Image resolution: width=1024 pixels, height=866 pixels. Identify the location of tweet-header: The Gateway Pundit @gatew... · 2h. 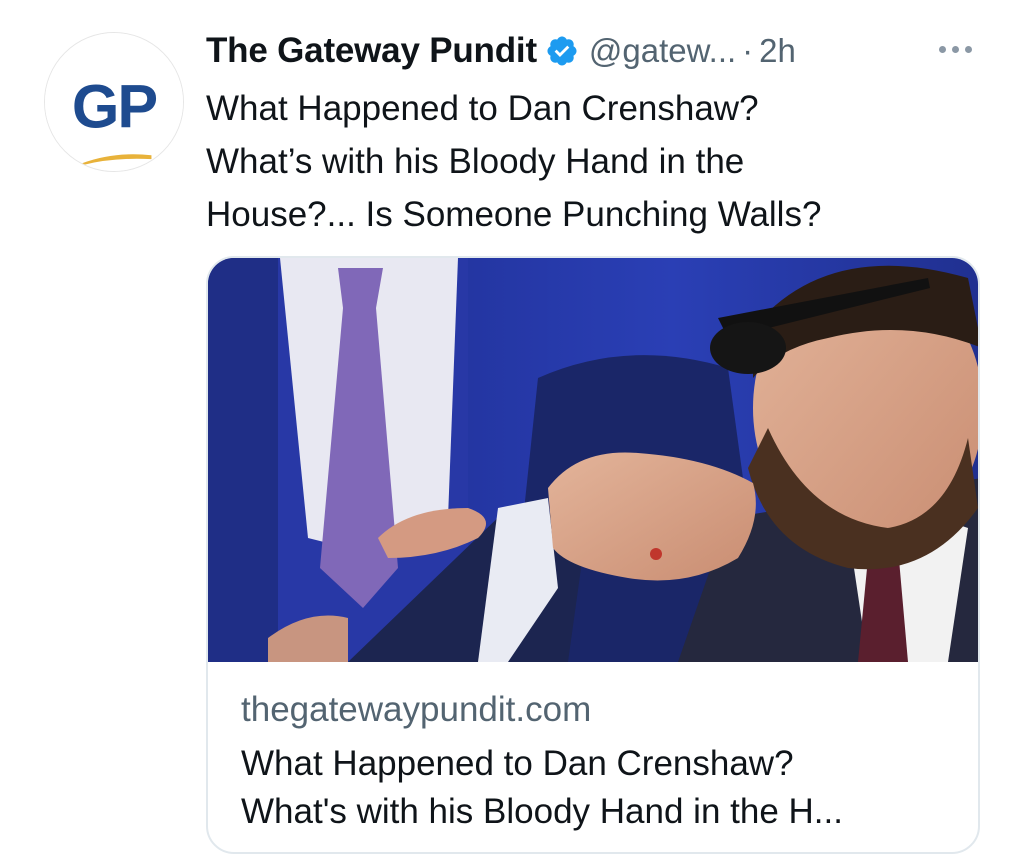
(501, 51).